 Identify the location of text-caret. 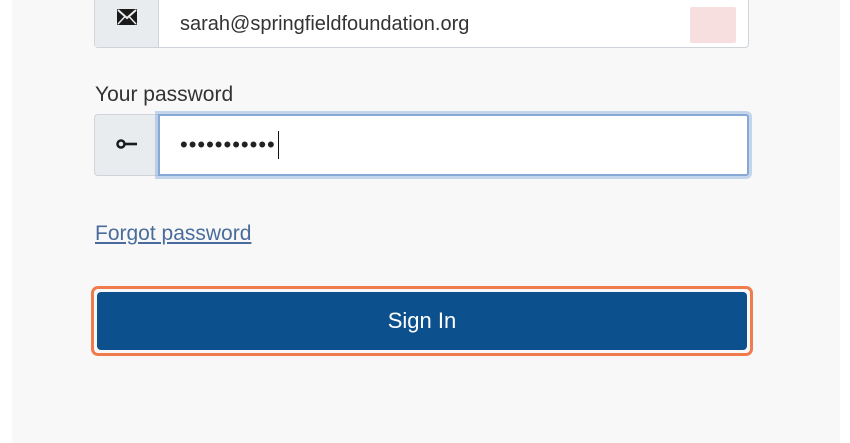
(278, 145).